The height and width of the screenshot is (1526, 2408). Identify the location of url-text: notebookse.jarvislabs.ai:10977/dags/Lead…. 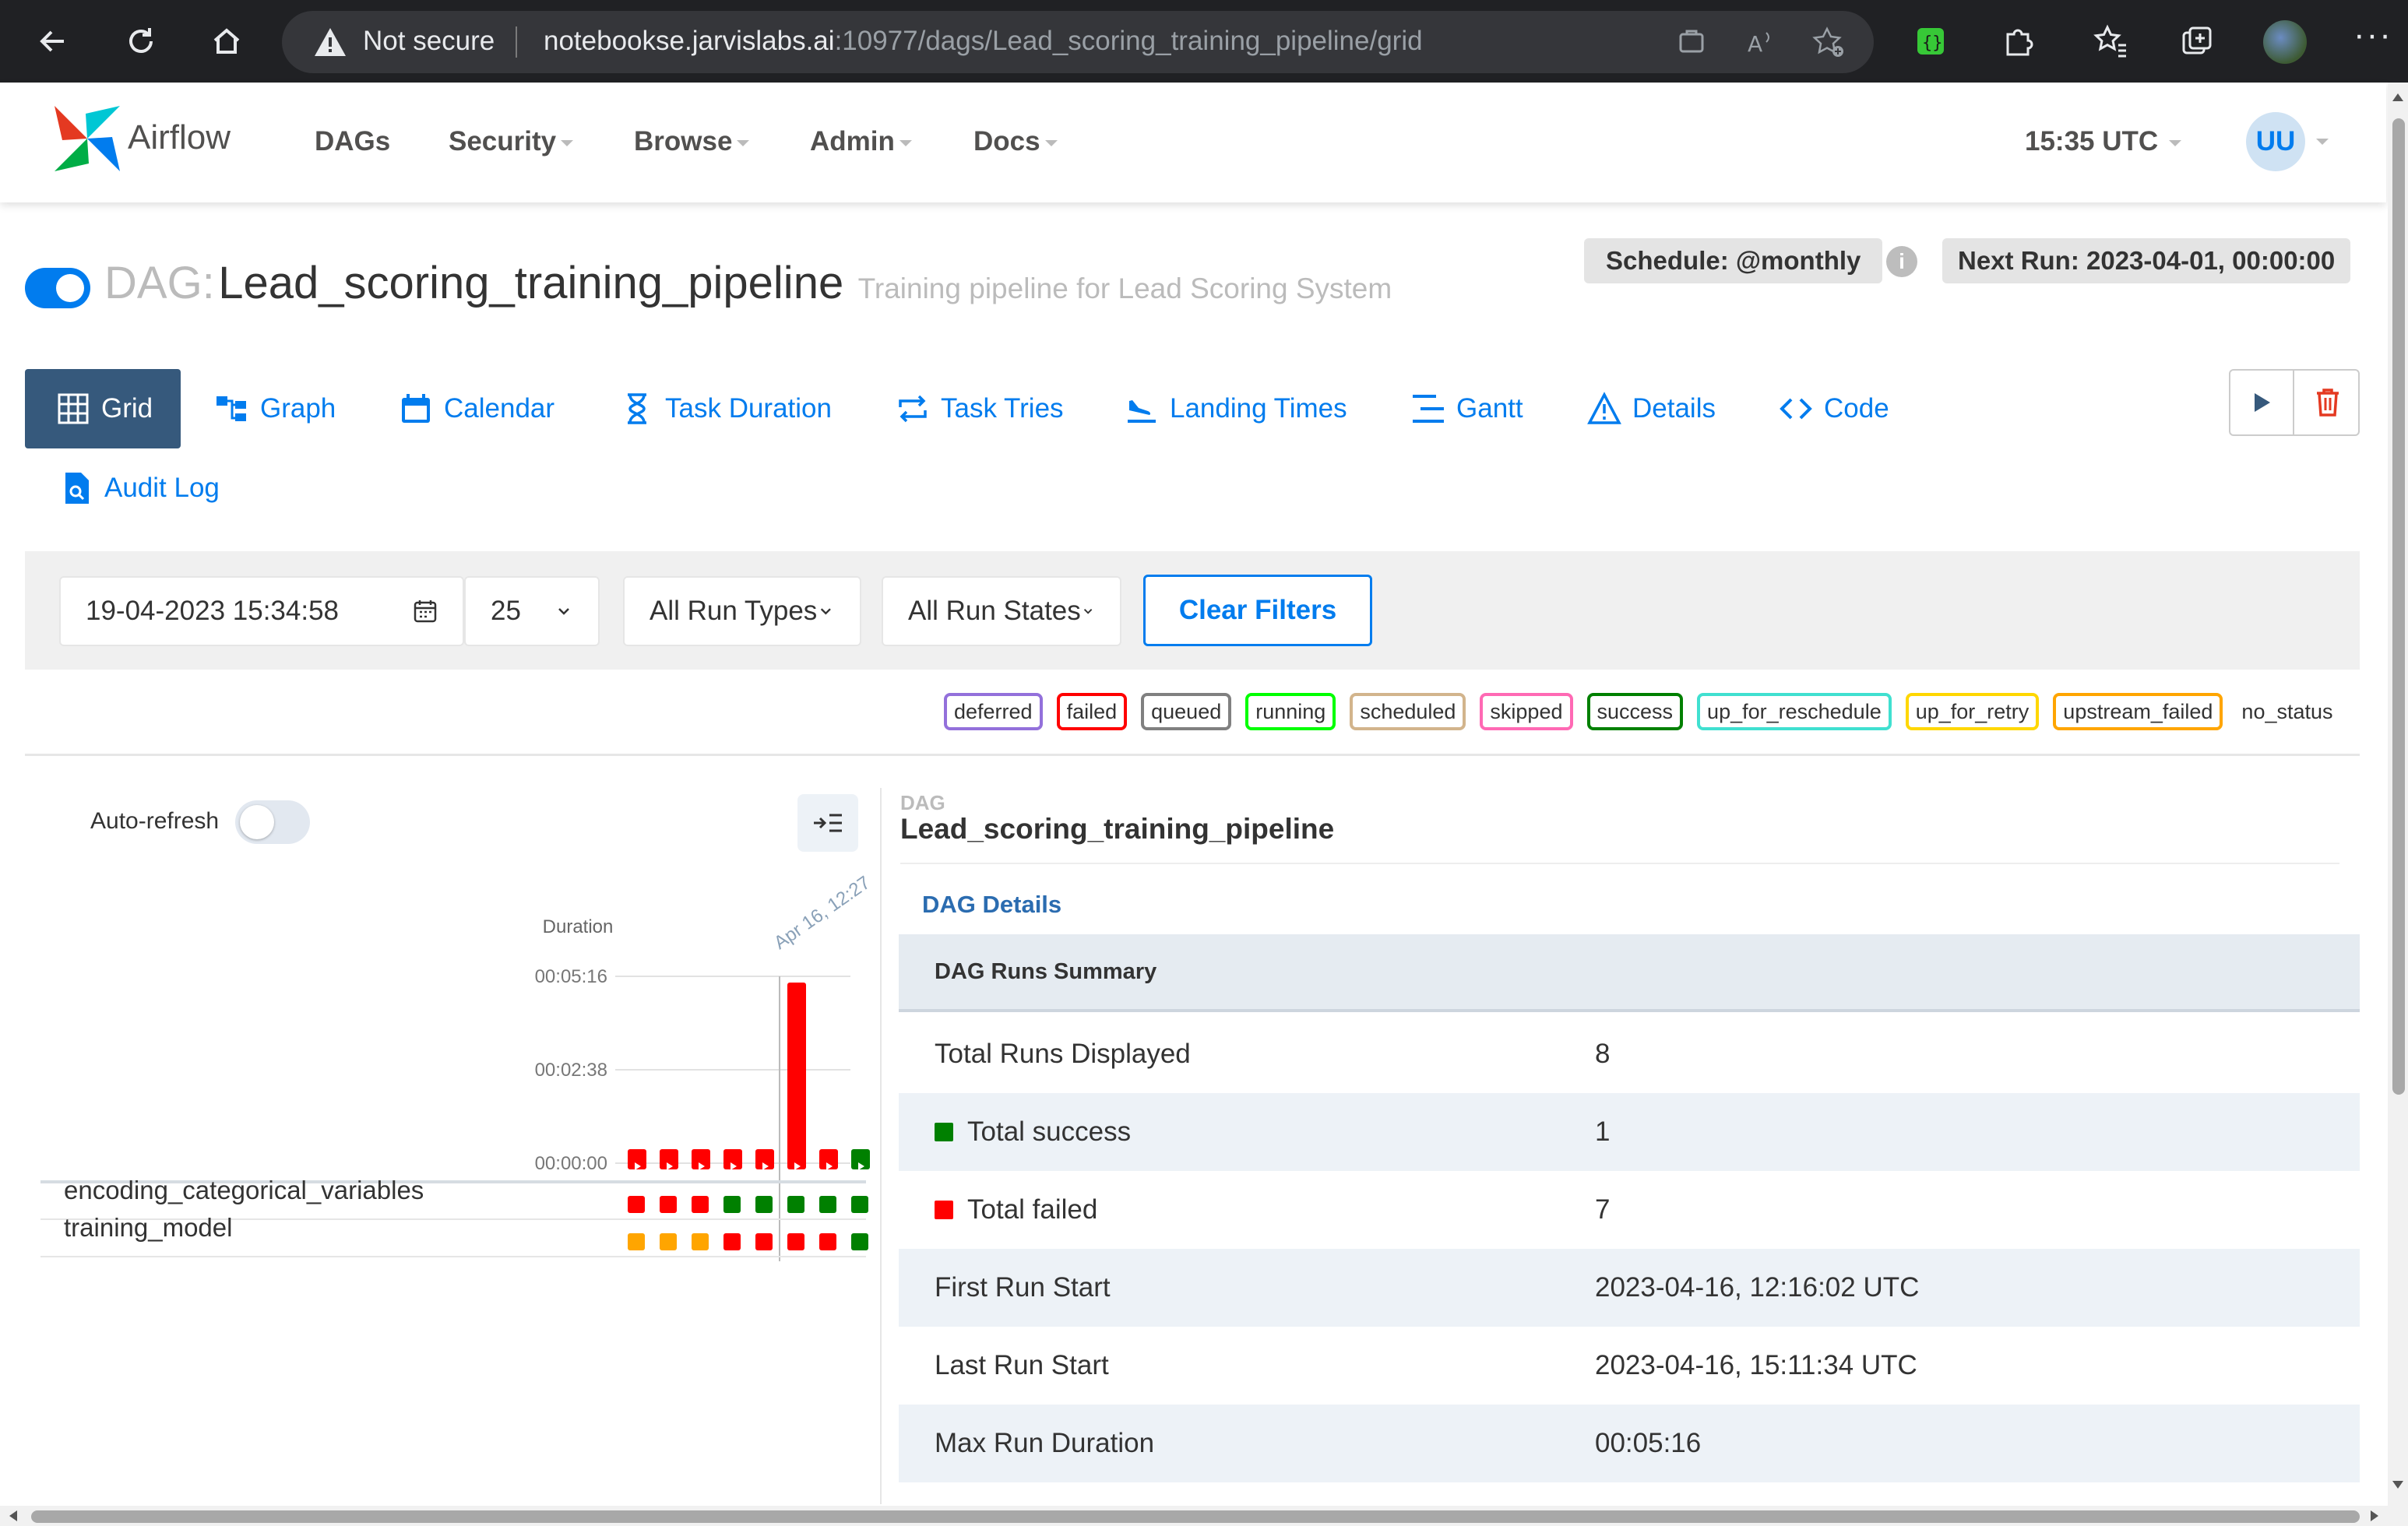
(983, 41).